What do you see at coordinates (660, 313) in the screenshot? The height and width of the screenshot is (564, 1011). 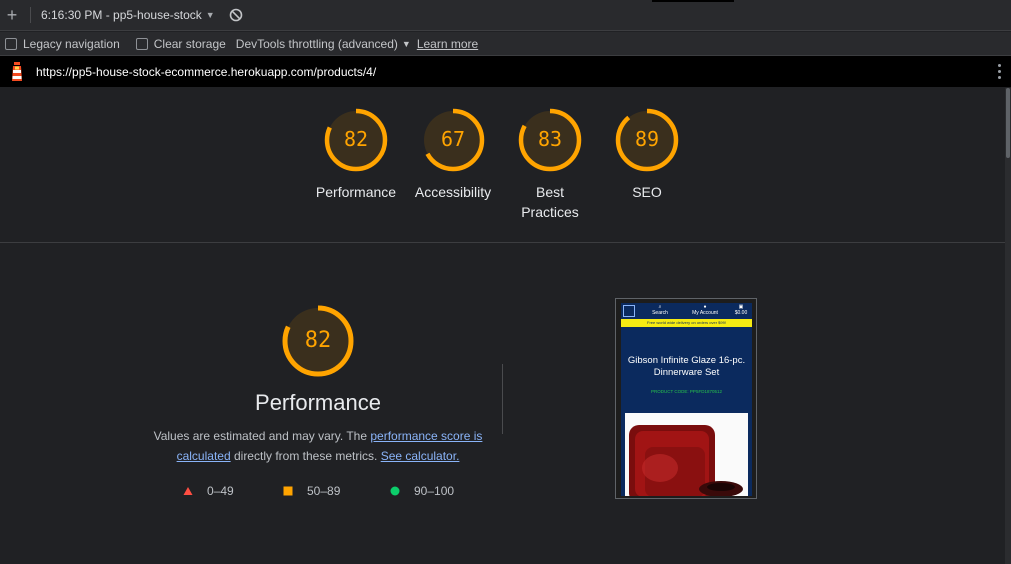 I see `screenshot-search-label: Search` at bounding box center [660, 313].